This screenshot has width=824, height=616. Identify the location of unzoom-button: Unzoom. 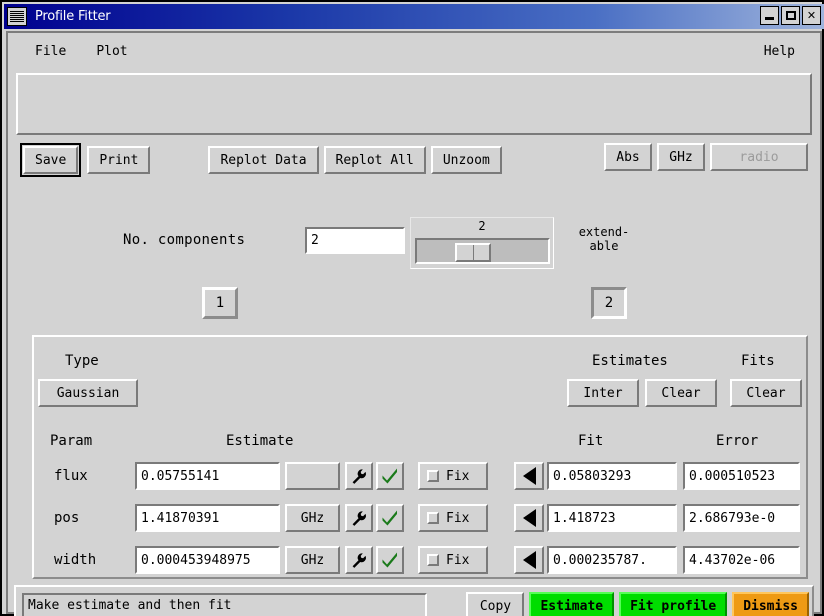
(466, 160).